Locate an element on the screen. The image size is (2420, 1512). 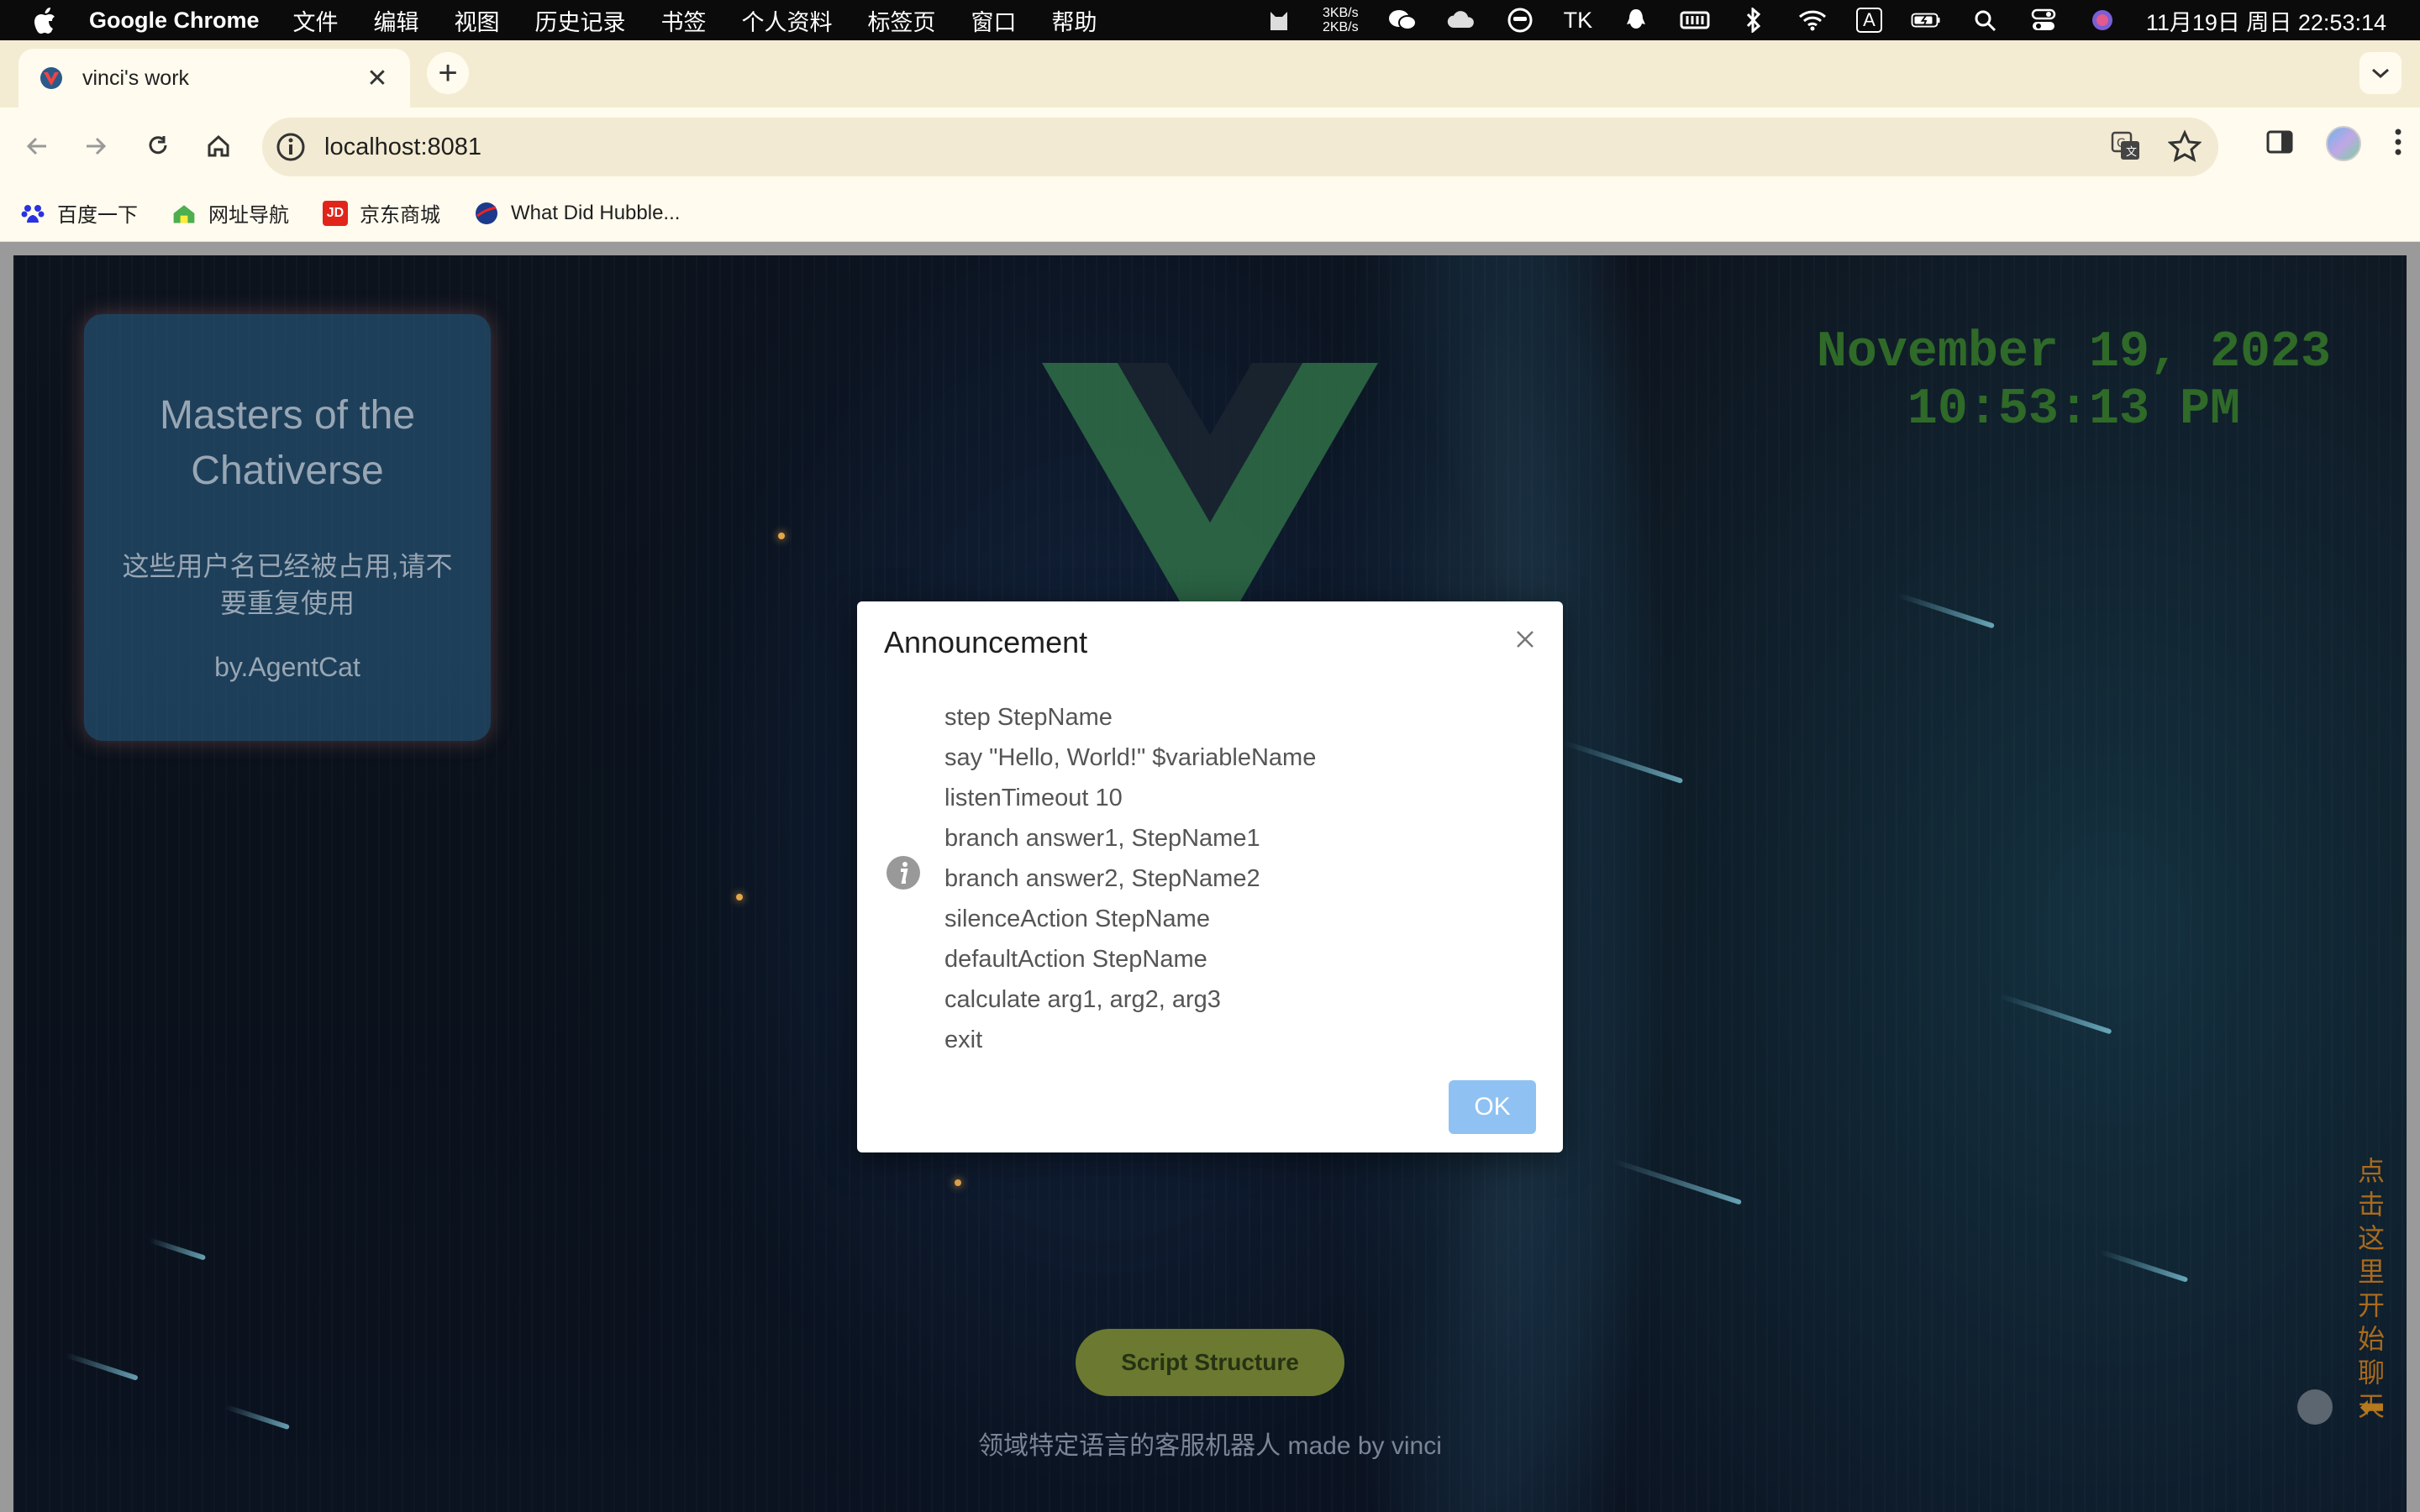
cat-app-icon is located at coordinates (1279, 20).